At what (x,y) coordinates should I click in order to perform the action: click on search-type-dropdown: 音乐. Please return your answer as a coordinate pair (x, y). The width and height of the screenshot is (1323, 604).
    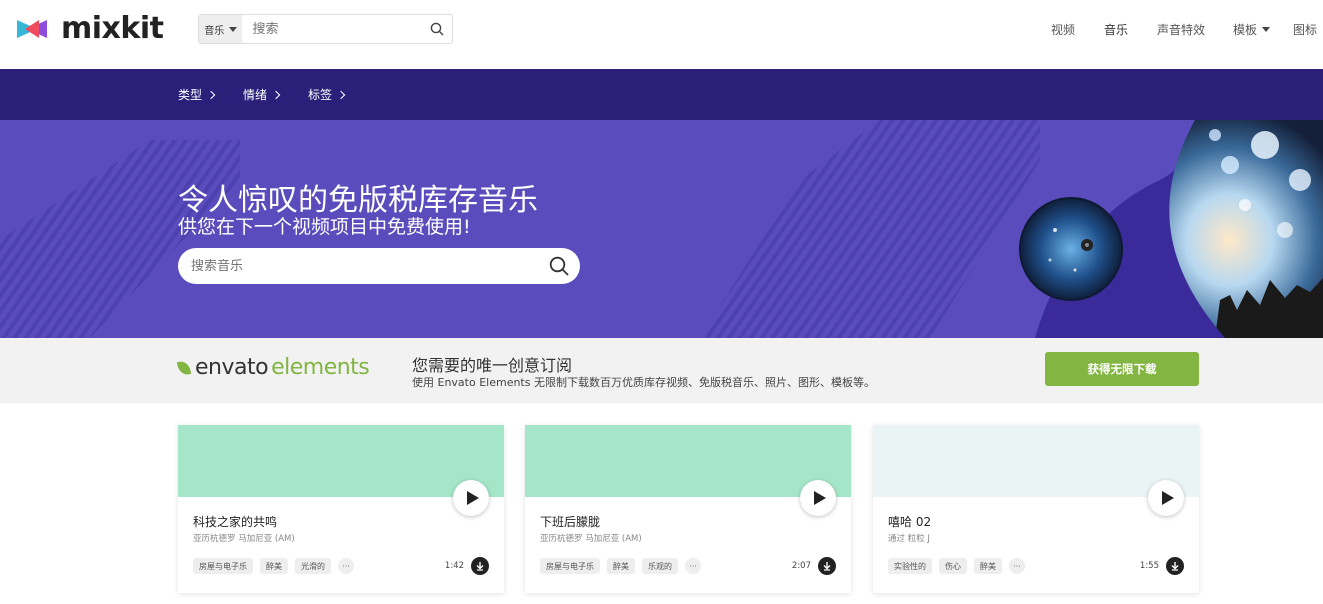
    Looking at the image, I should click on (221, 29).